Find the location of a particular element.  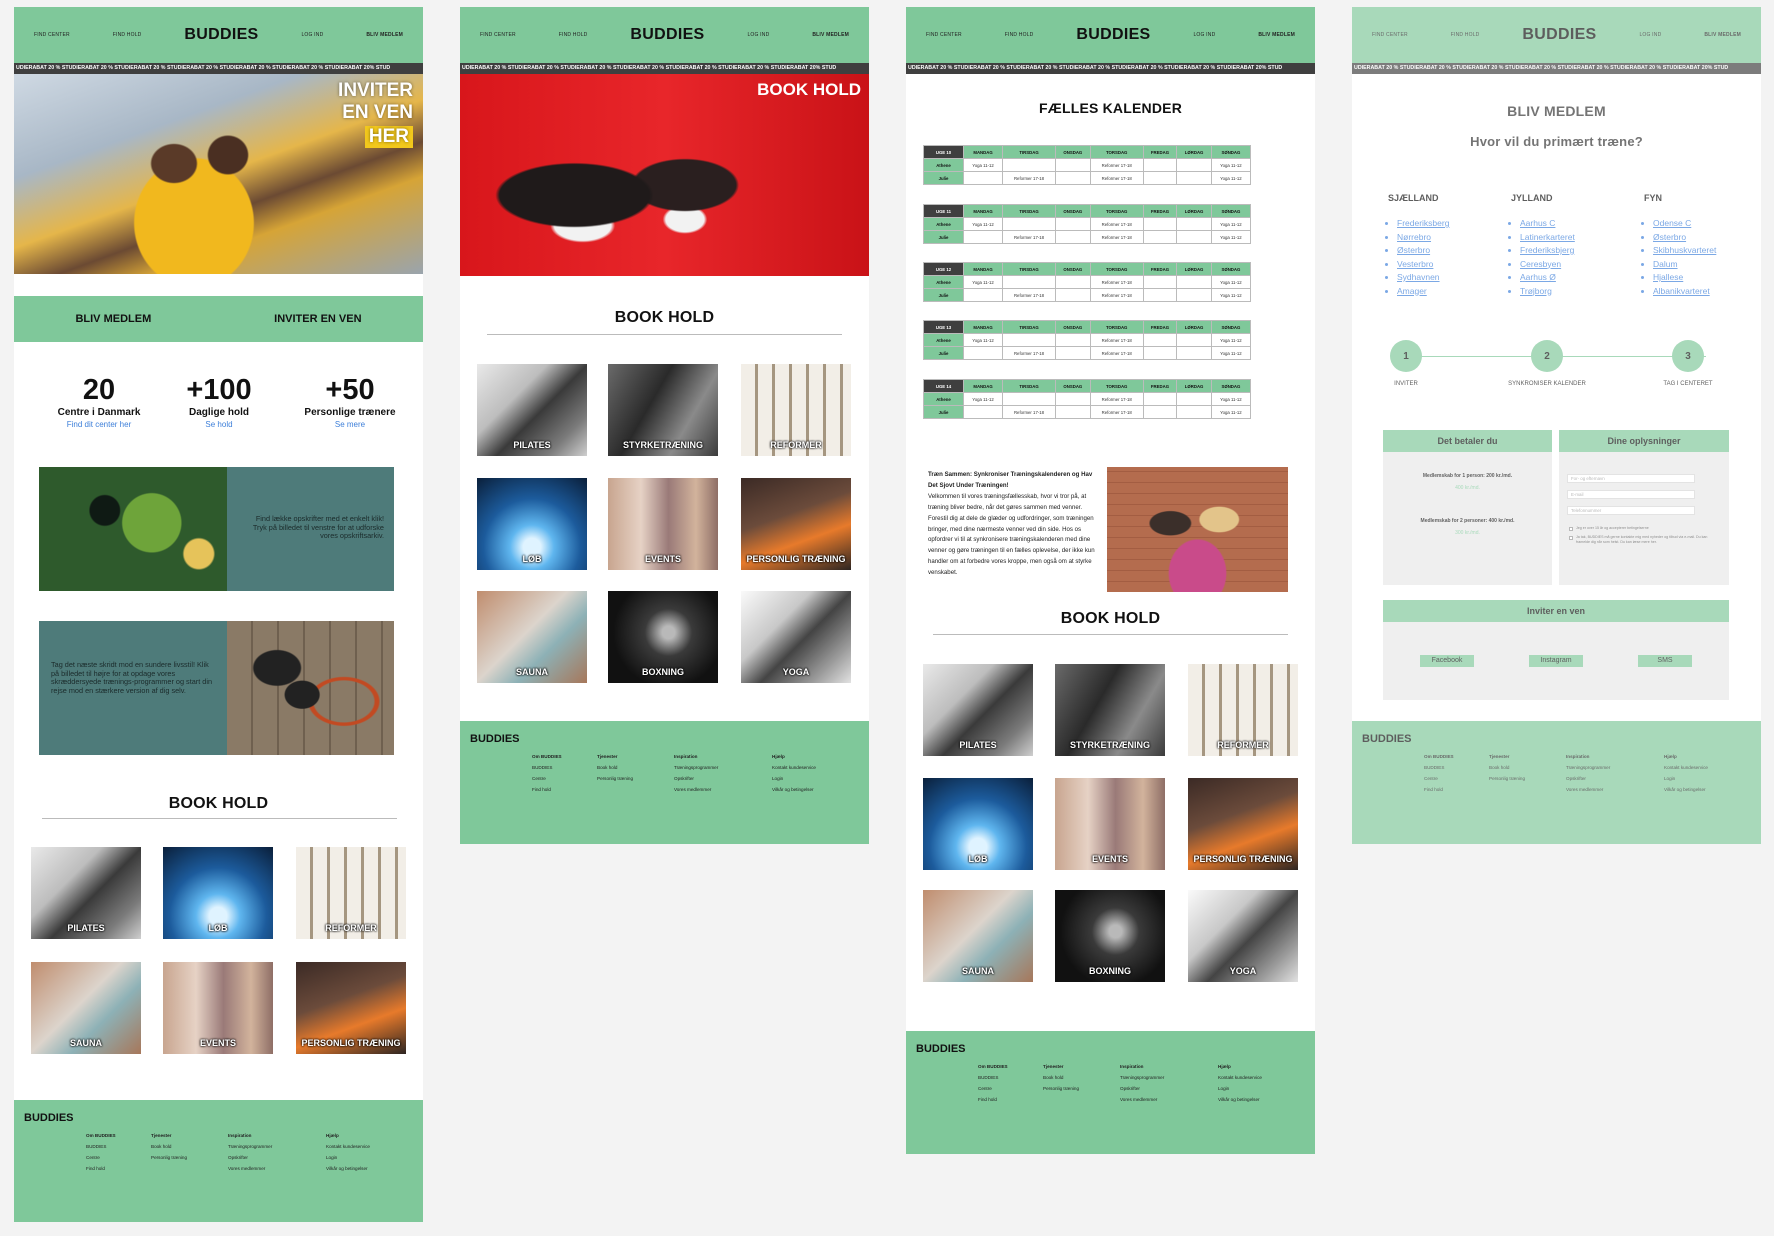

city-link: Dalum is located at coordinates (1684, 265).